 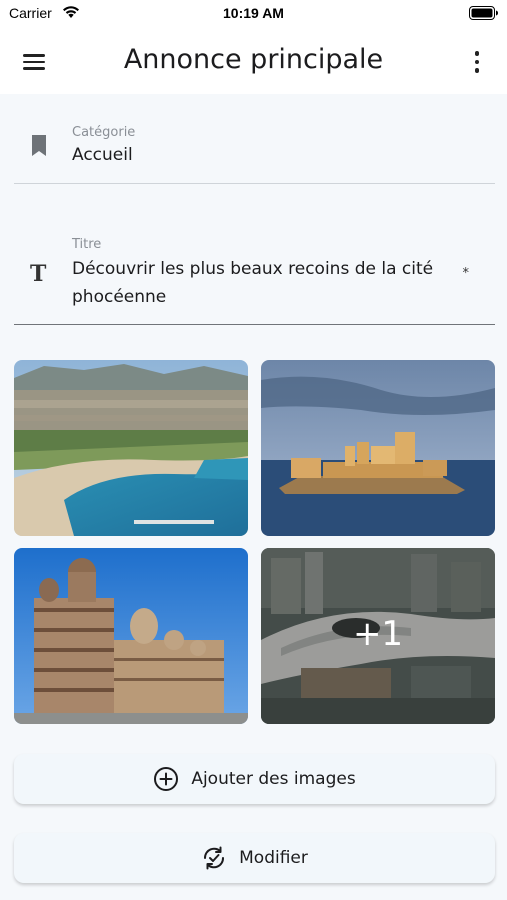 I want to click on photo-stadium: +1, so click(x=378, y=636).